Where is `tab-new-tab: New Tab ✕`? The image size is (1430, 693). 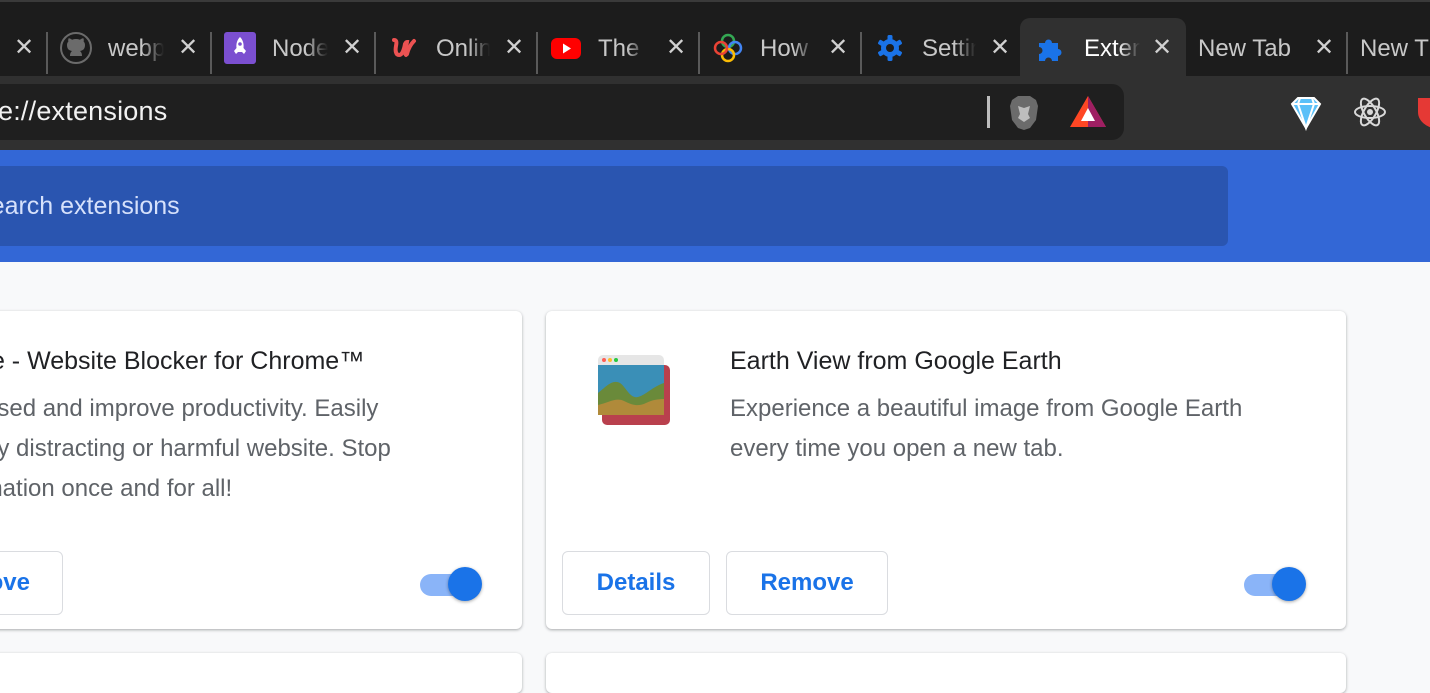 tab-new-tab: New Tab ✕ is located at coordinates (1266, 47).